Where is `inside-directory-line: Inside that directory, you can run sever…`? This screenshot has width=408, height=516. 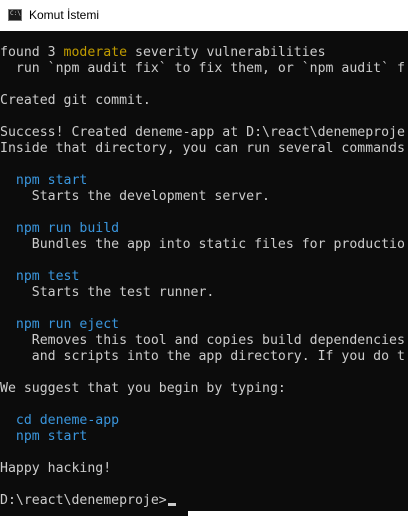
inside-directory-line: Inside that directory, you can run sever… is located at coordinates (202, 148).